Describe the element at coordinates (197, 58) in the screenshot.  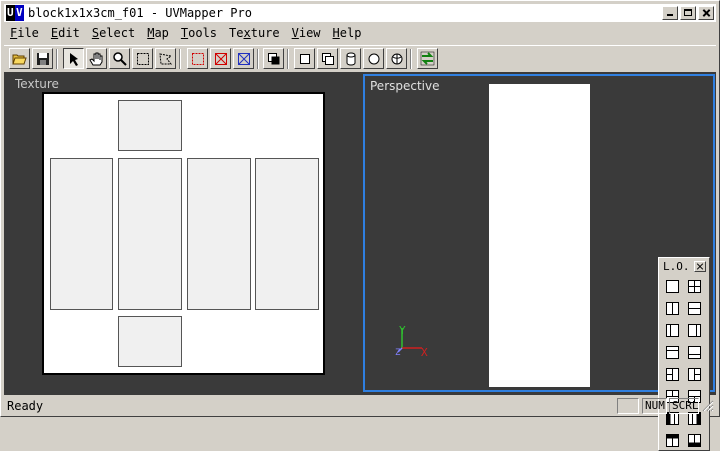
I see `select-red-icon` at that location.